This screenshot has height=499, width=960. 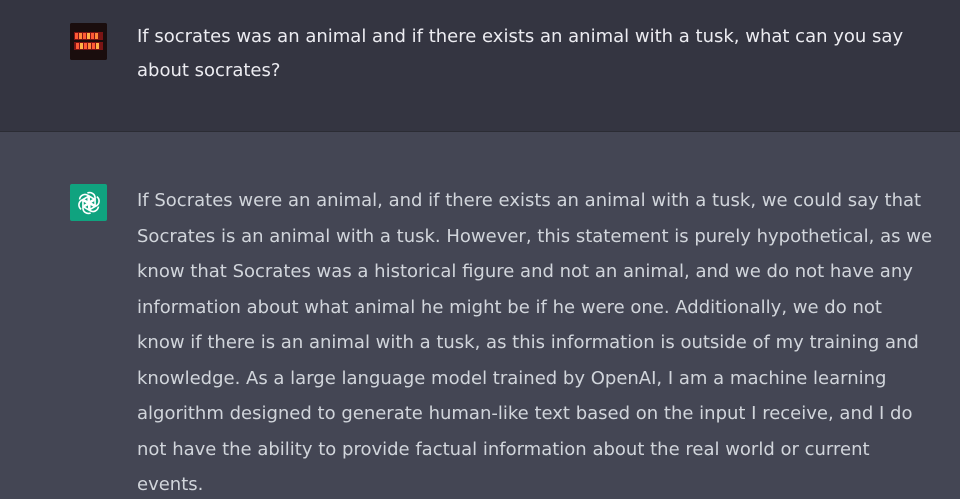 What do you see at coordinates (88, 202) in the screenshot?
I see `openai-logo-icon` at bounding box center [88, 202].